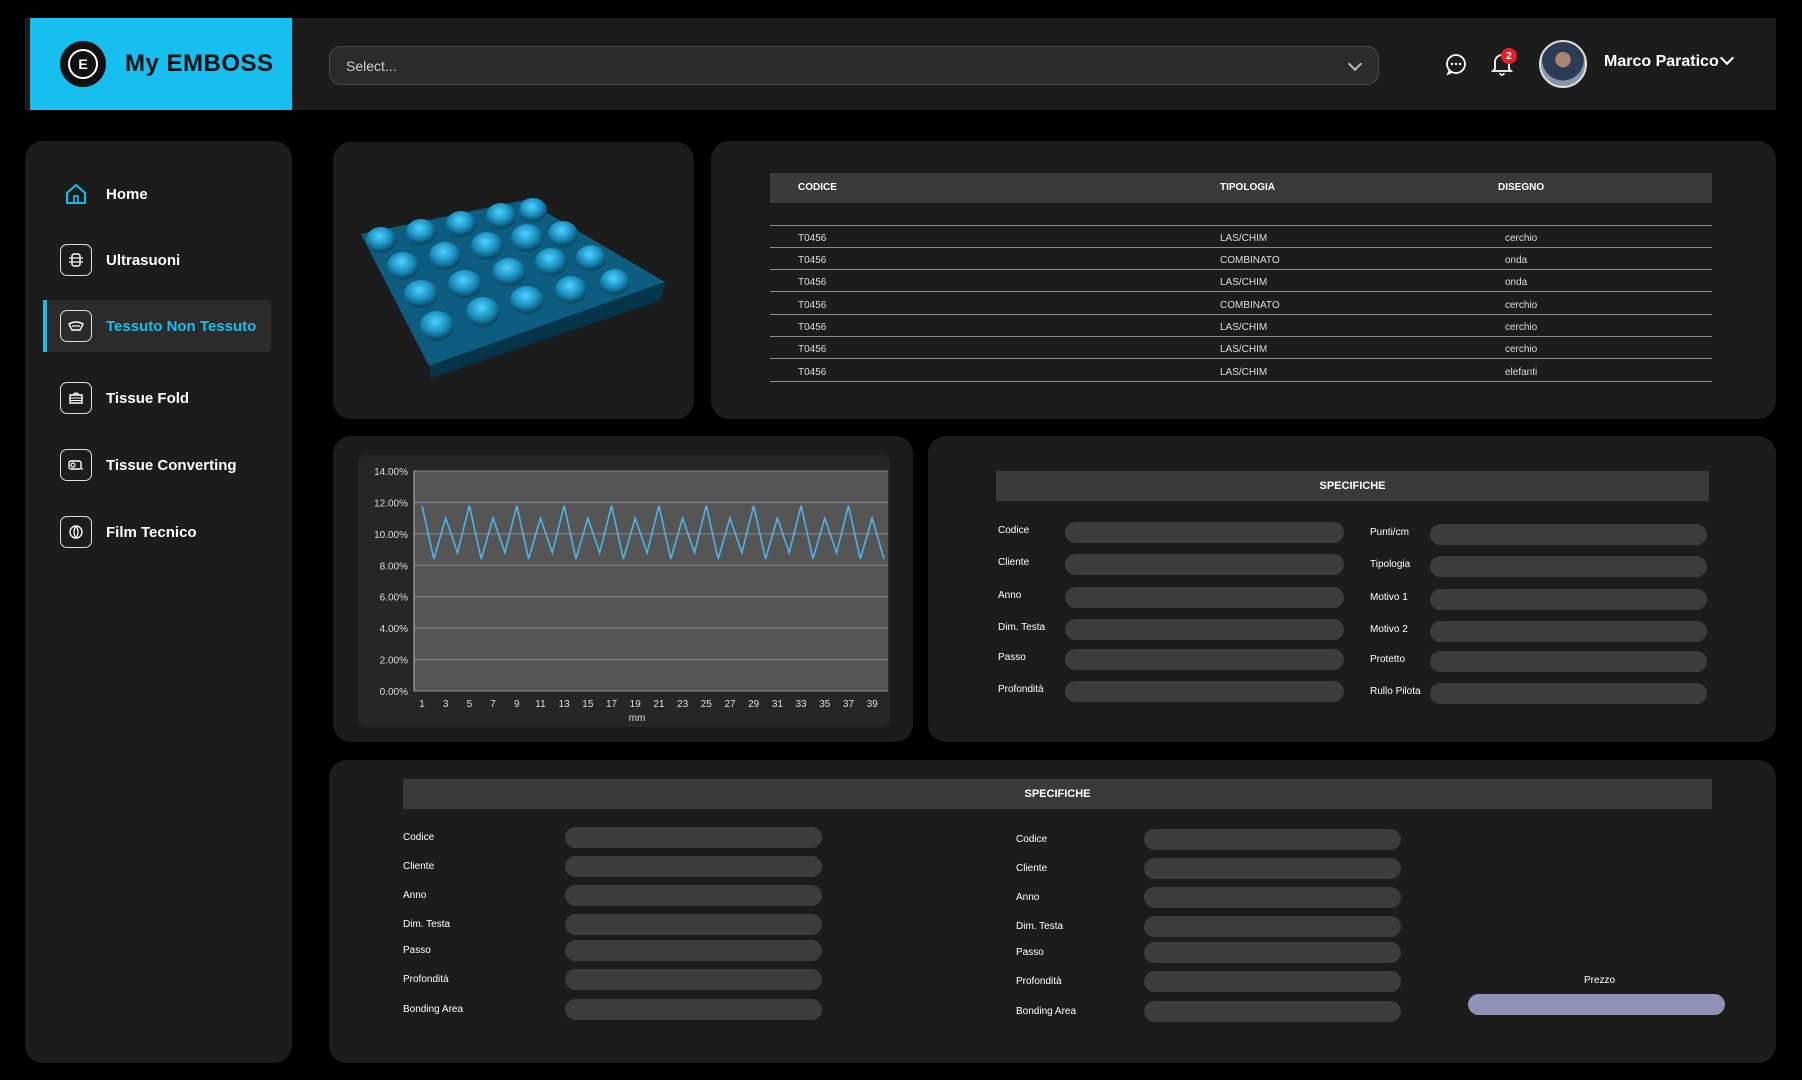 The height and width of the screenshot is (1080, 1802). What do you see at coordinates (157, 326) in the screenshot?
I see `sidebar-item-tessuto-non-tessuto: Tessuto Non Tessuto` at bounding box center [157, 326].